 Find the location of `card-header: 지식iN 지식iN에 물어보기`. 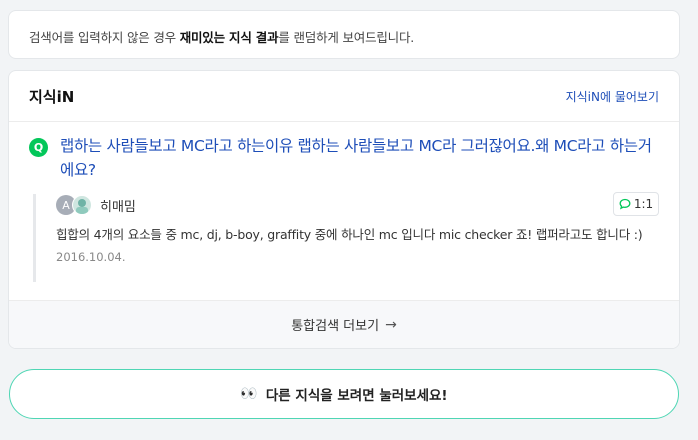

card-header: 지식iN 지식iN에 물어보기 is located at coordinates (344, 96).